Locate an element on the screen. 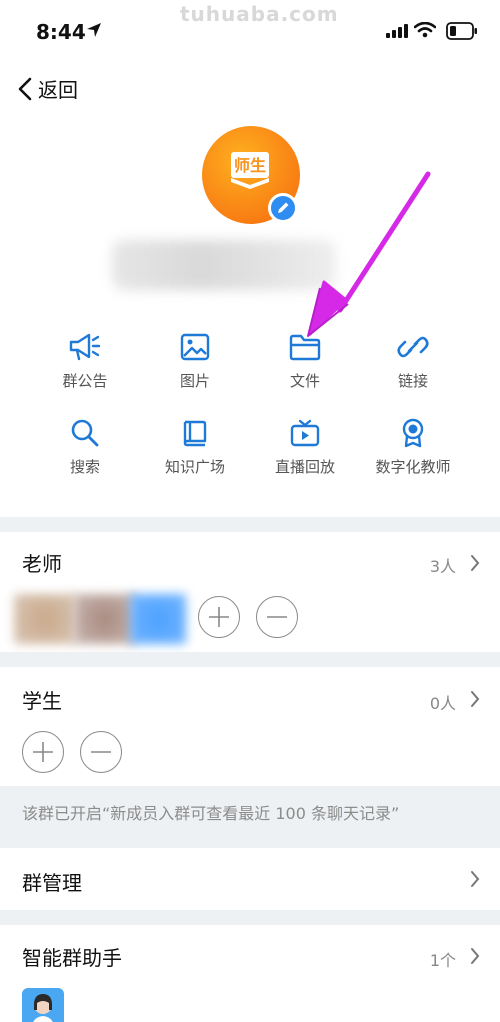 The height and width of the screenshot is (1022, 500). students-count: 0人 is located at coordinates (442, 703).